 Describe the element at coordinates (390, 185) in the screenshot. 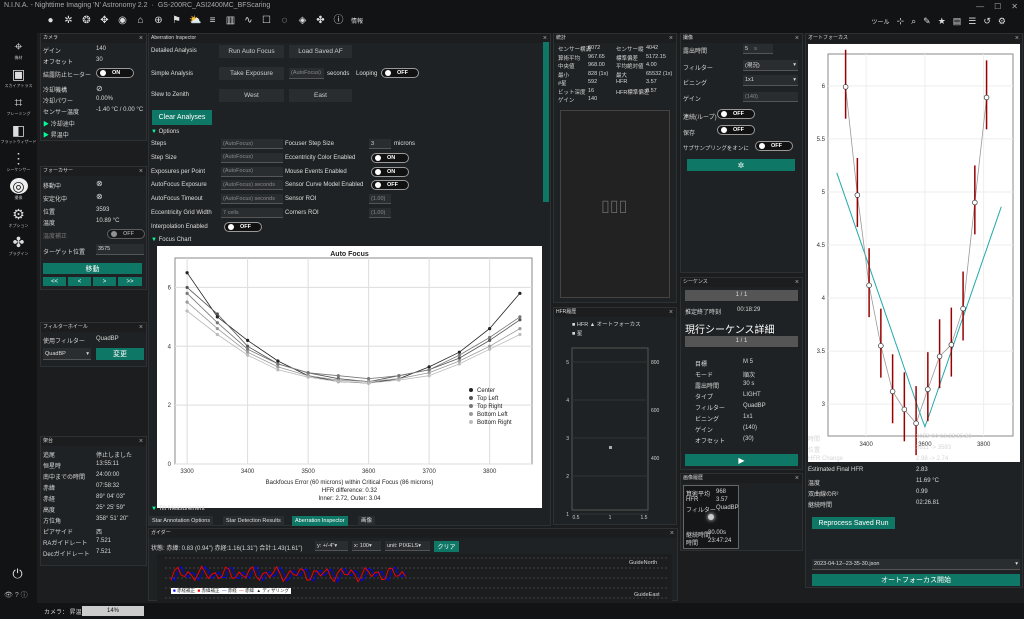

I see `option-toggle: OFF` at that location.